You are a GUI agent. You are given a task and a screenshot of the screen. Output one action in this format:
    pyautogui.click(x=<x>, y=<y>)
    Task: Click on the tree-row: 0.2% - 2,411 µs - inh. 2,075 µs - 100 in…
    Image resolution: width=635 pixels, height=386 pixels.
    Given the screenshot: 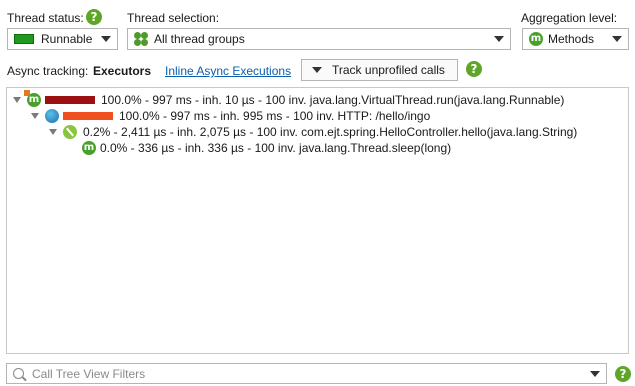 What is the action you would take?
    pyautogui.click(x=313, y=132)
    